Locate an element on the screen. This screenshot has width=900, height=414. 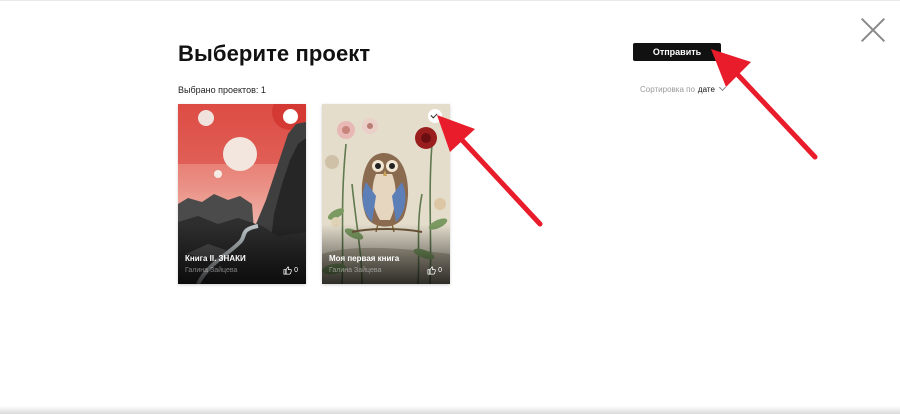
project-card-1: Книга II. ЗНАКИ Галина Зайцева 0 is located at coordinates (242, 194).